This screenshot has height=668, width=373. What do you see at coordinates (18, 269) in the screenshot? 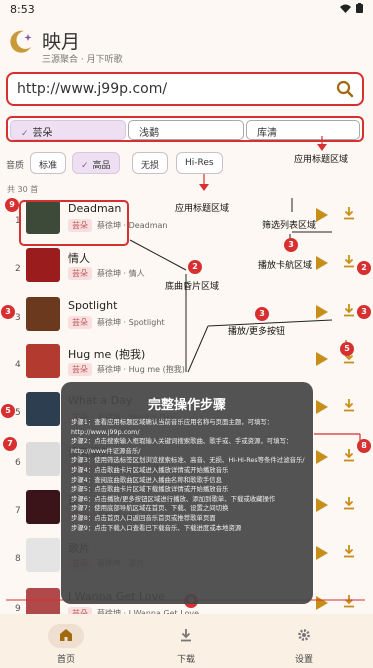
I see `song-rank: 2` at bounding box center [18, 269].